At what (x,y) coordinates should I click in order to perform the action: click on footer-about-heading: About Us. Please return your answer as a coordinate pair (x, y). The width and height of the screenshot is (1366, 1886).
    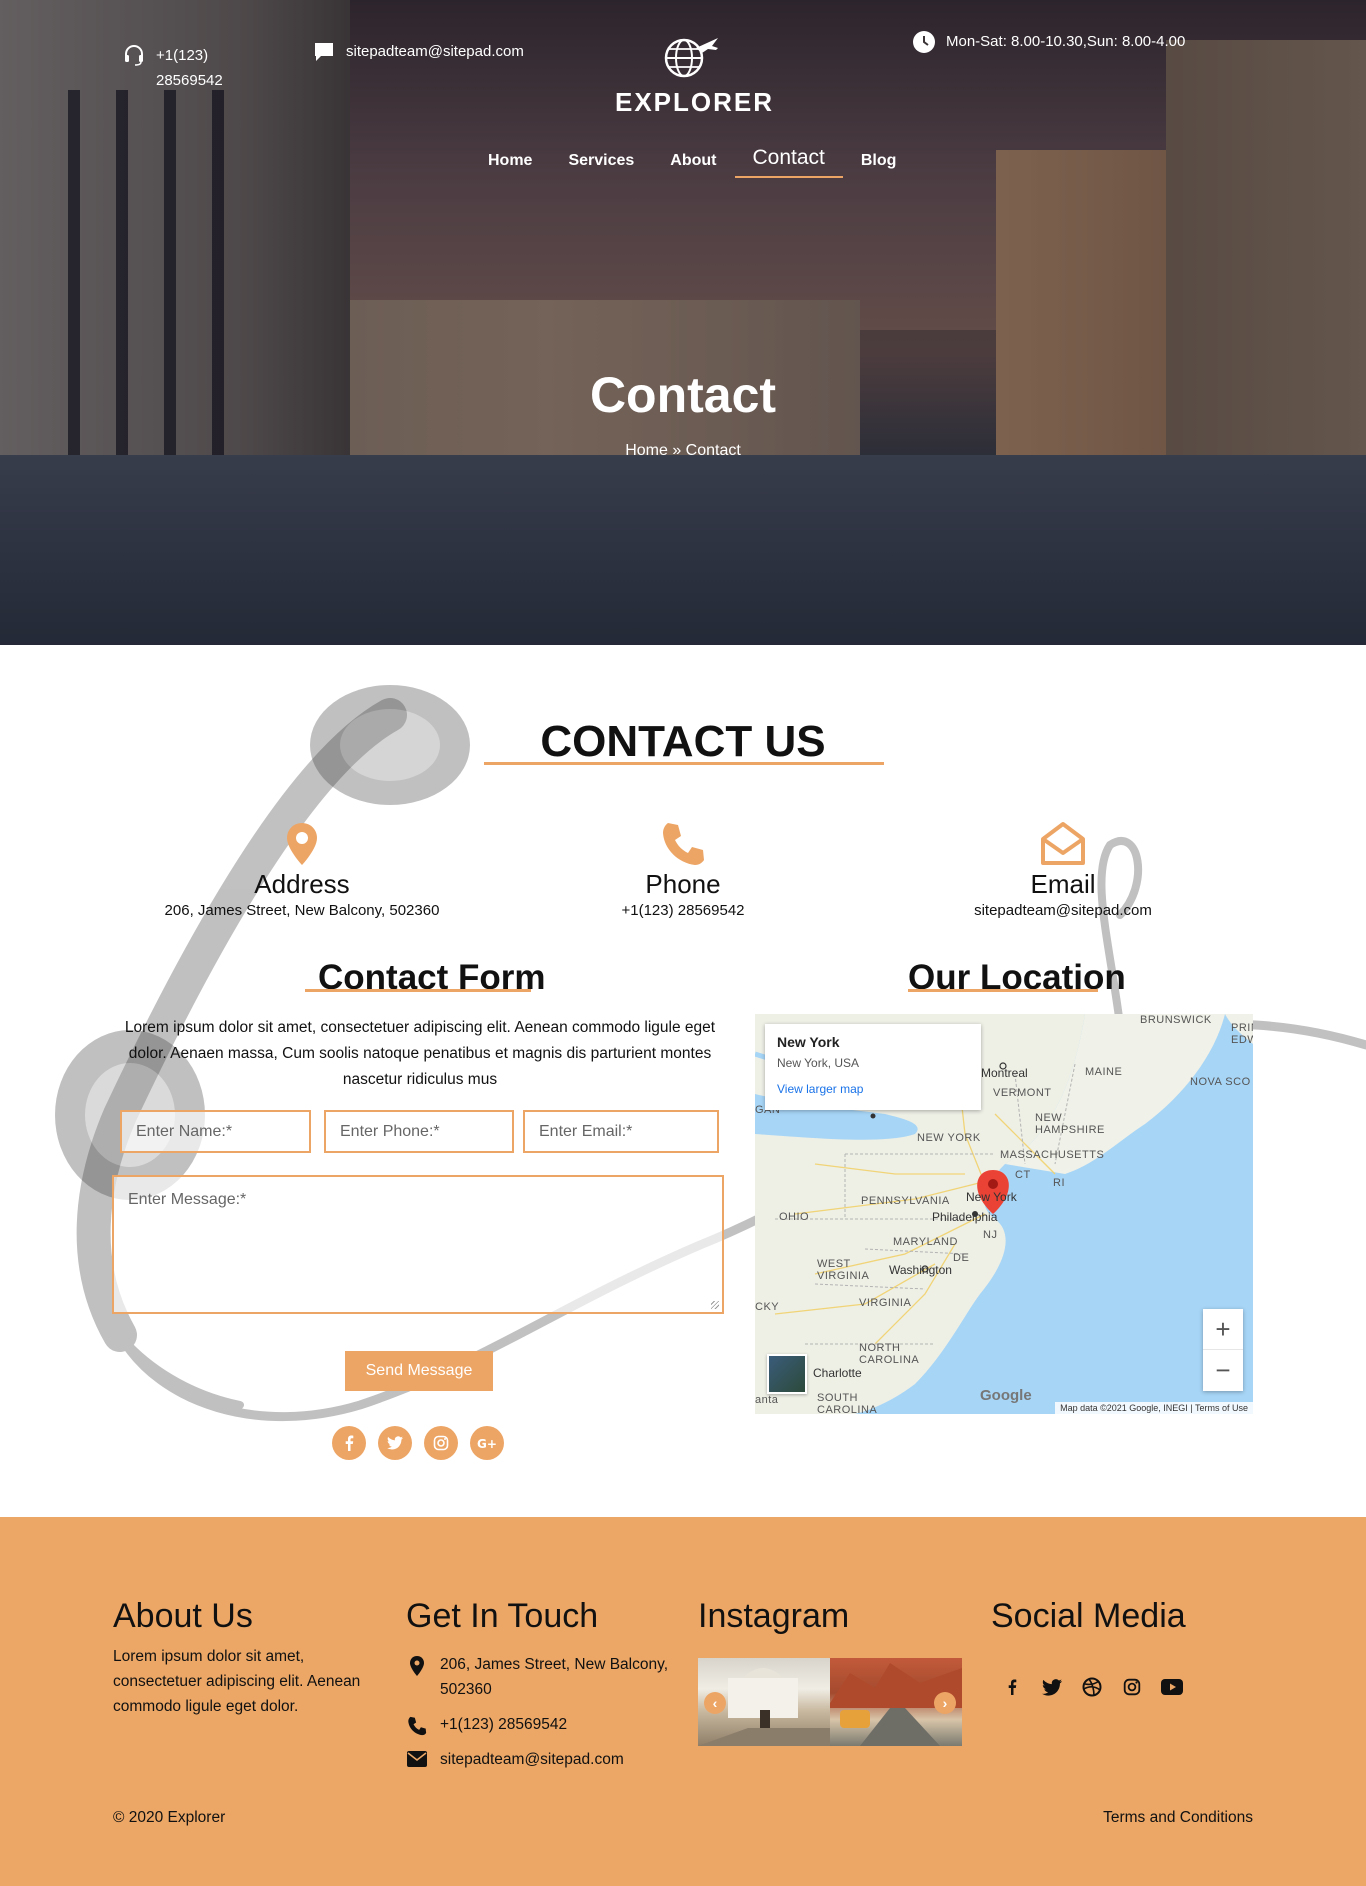
    Looking at the image, I should click on (183, 1616).